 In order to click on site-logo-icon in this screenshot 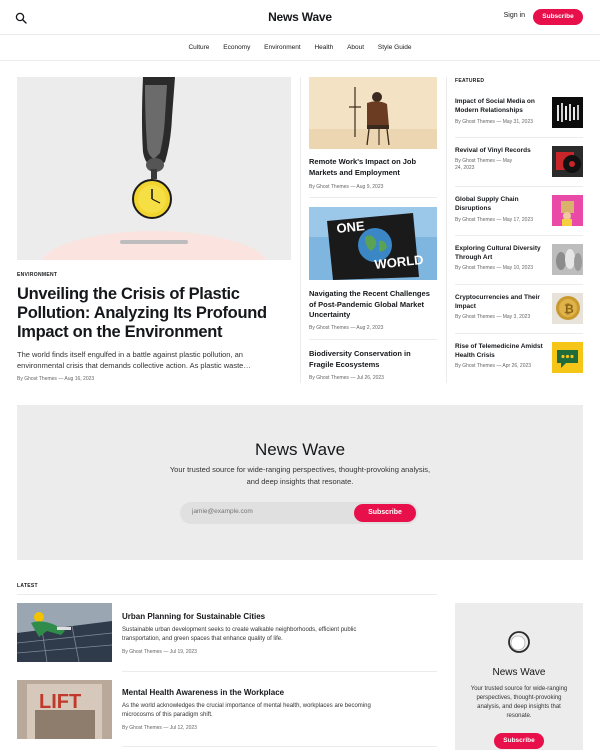, I will do `click(519, 642)`.